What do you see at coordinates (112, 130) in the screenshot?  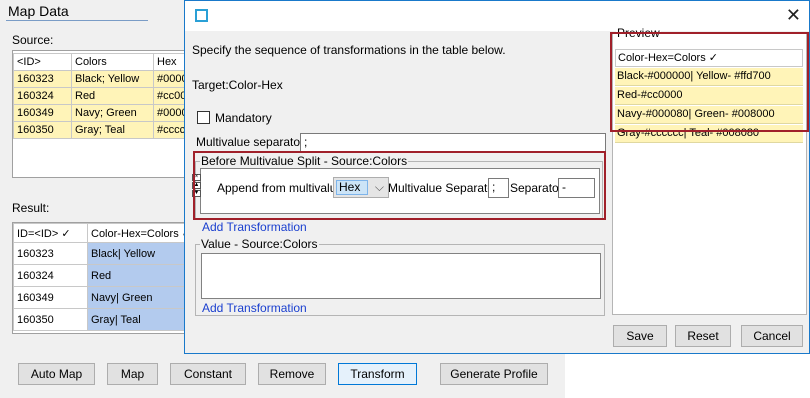 I see `cell: Gray; Teal` at bounding box center [112, 130].